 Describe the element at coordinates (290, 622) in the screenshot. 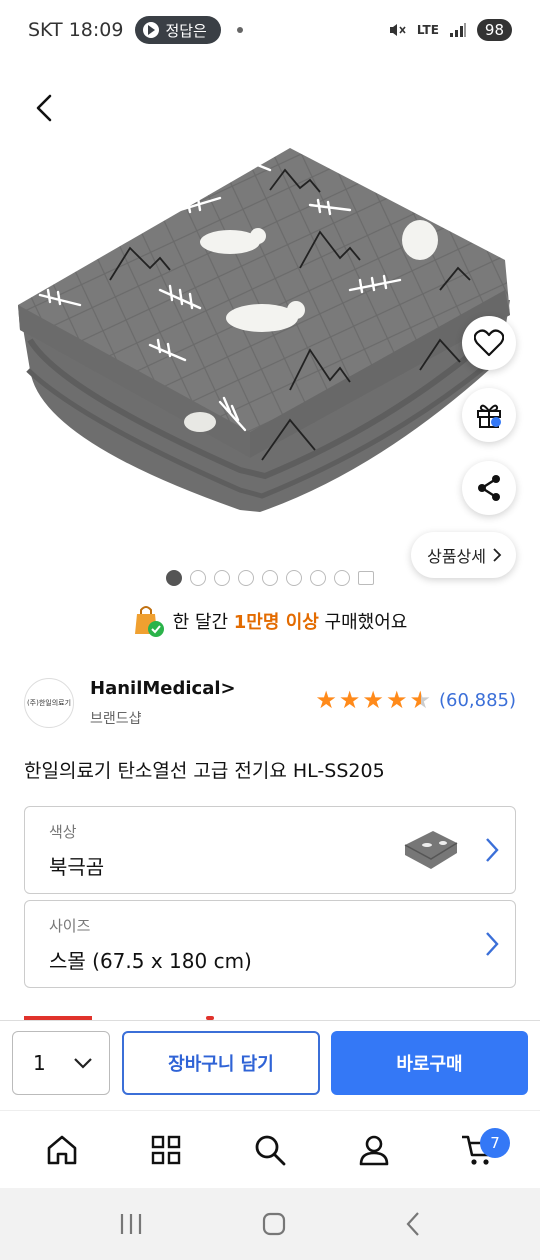

I see `purchase-banner-text: 한 달간 1만명 이상 구매했어요` at that location.